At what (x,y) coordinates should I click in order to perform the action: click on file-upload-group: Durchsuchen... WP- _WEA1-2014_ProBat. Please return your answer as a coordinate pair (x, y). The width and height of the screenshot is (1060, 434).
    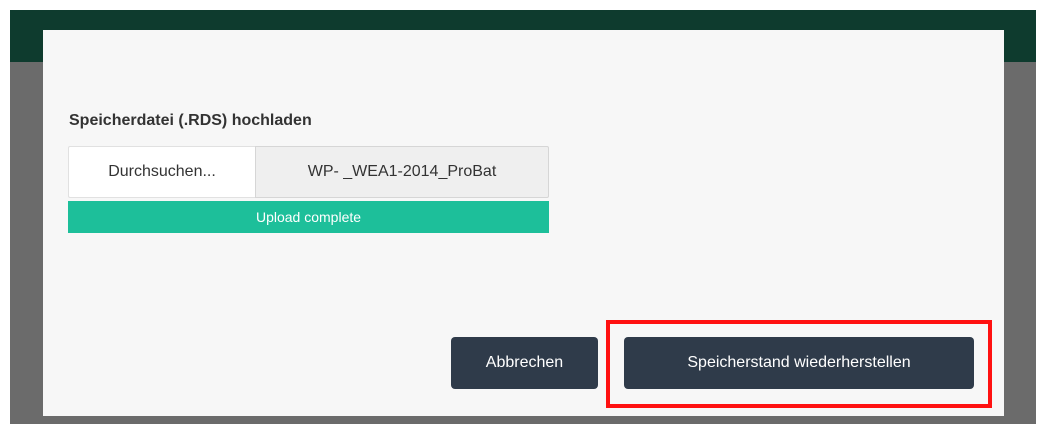
    Looking at the image, I should click on (308, 172).